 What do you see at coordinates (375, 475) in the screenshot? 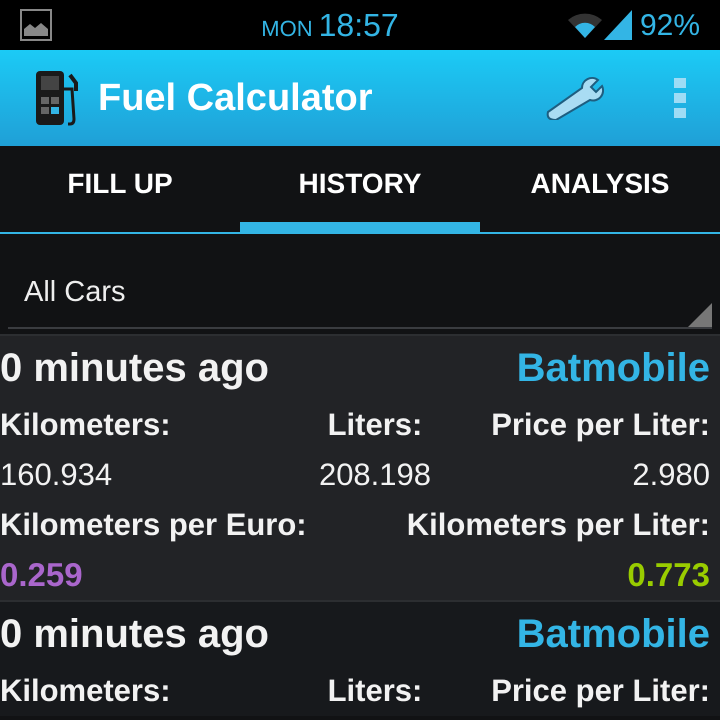
I see `field-value: 208.198` at bounding box center [375, 475].